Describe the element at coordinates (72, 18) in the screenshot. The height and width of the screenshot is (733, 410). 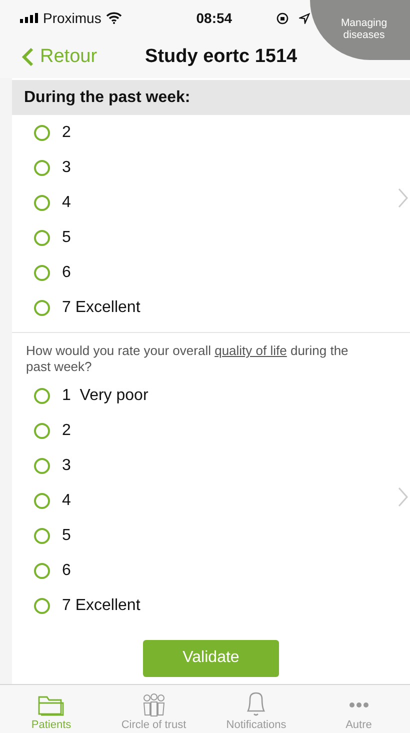
I see `carrier-name: Proximus` at that location.